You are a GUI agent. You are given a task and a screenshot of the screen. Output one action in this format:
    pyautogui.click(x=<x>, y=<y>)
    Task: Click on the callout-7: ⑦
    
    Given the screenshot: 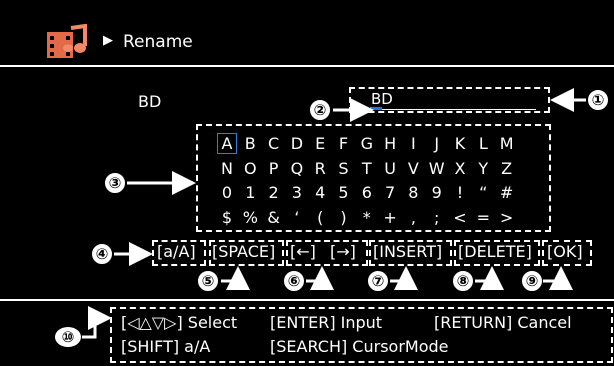 What is the action you would take?
    pyautogui.click(x=378, y=281)
    